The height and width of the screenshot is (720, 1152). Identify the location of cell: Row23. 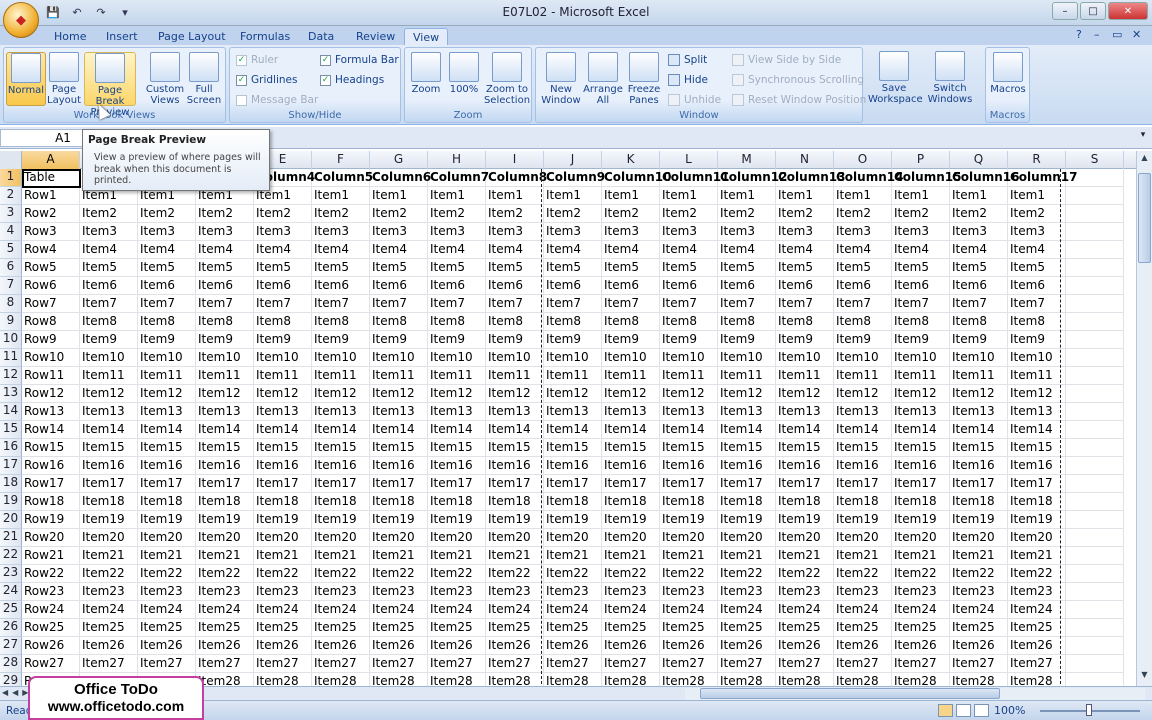
(51, 592).